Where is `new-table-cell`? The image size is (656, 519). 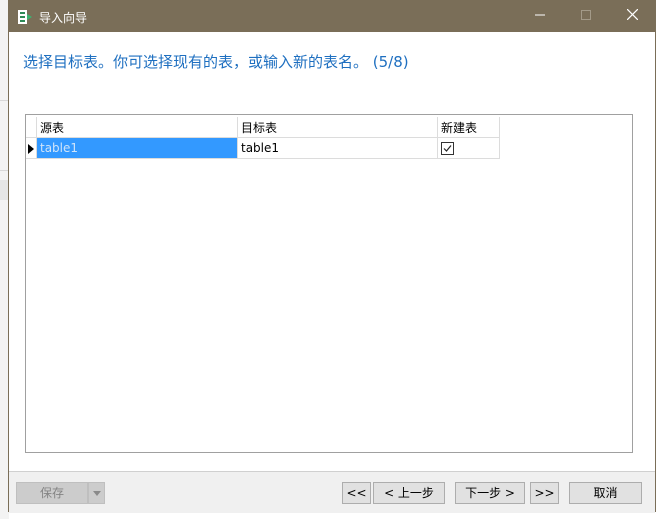 new-table-cell is located at coordinates (468, 148).